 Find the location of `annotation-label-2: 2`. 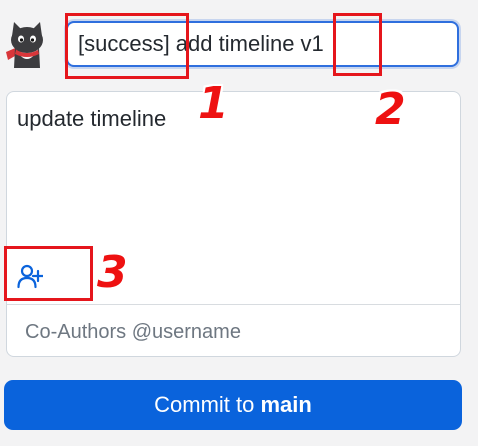

annotation-label-2: 2 is located at coordinates (390, 109).